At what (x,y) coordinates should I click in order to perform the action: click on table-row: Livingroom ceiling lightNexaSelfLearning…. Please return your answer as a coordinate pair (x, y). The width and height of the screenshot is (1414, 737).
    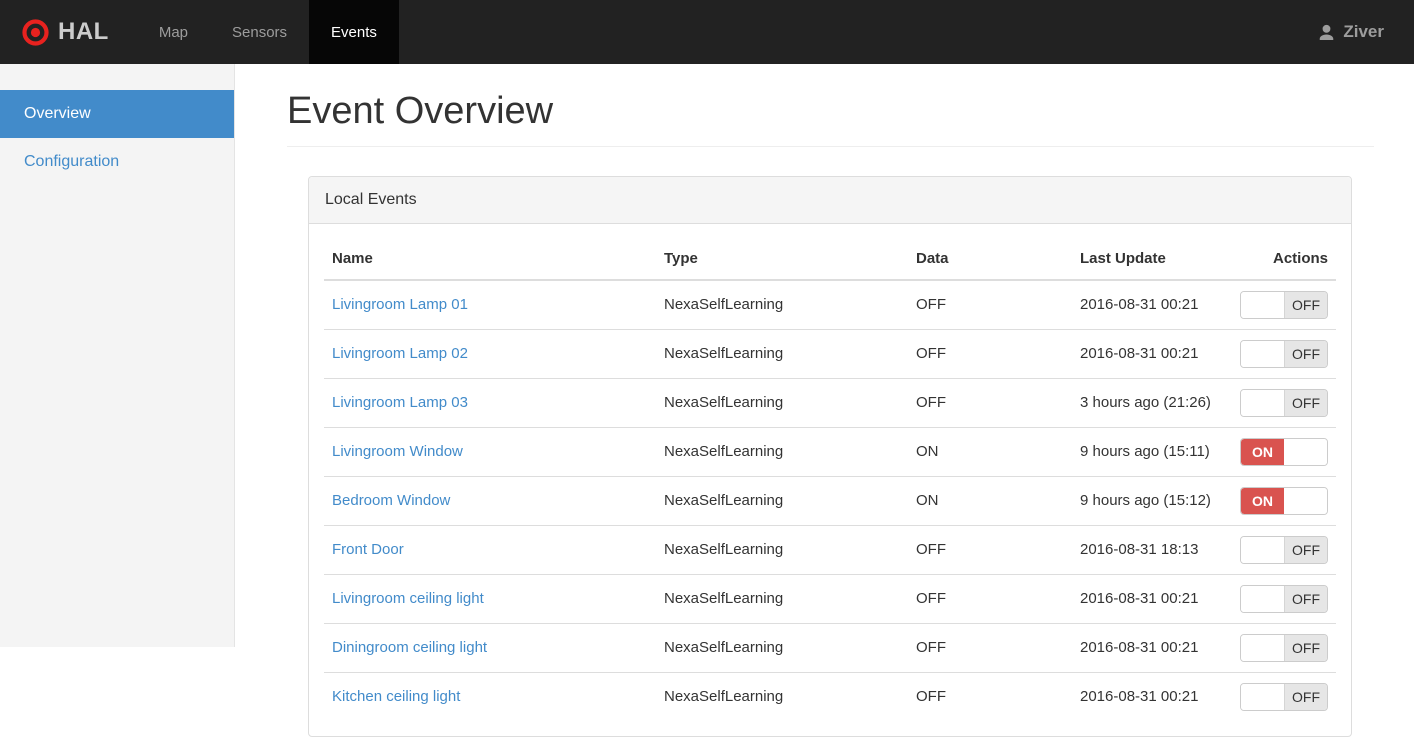
    Looking at the image, I should click on (830, 598).